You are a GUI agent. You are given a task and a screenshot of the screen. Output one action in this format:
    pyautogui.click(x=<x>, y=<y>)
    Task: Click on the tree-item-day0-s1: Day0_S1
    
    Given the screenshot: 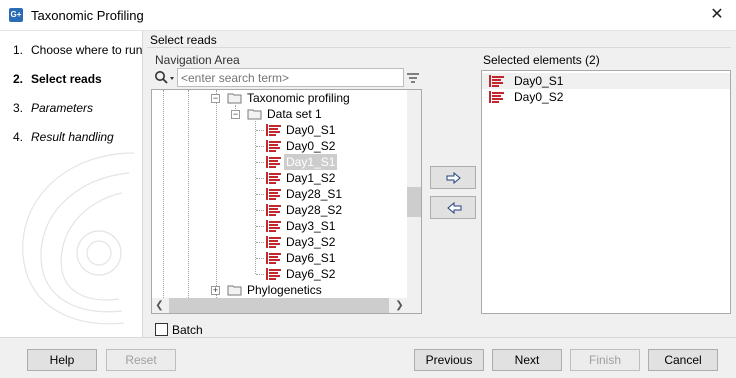 What is the action you would take?
    pyautogui.click(x=279, y=130)
    